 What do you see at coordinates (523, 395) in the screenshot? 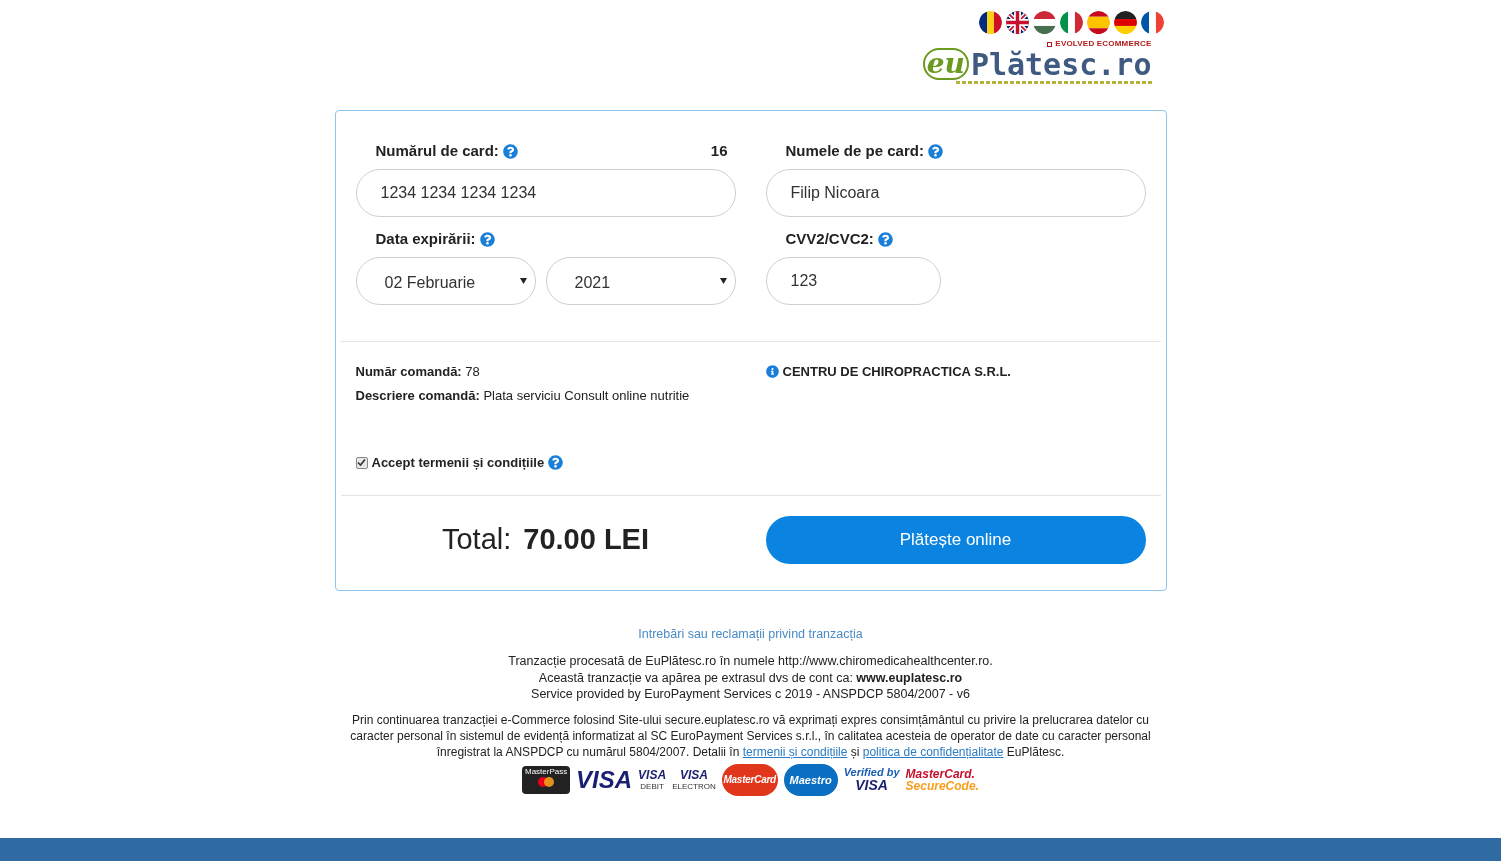
I see `order-detail: Descriere comandă: Plata serviciu Consult online nutritie` at bounding box center [523, 395].